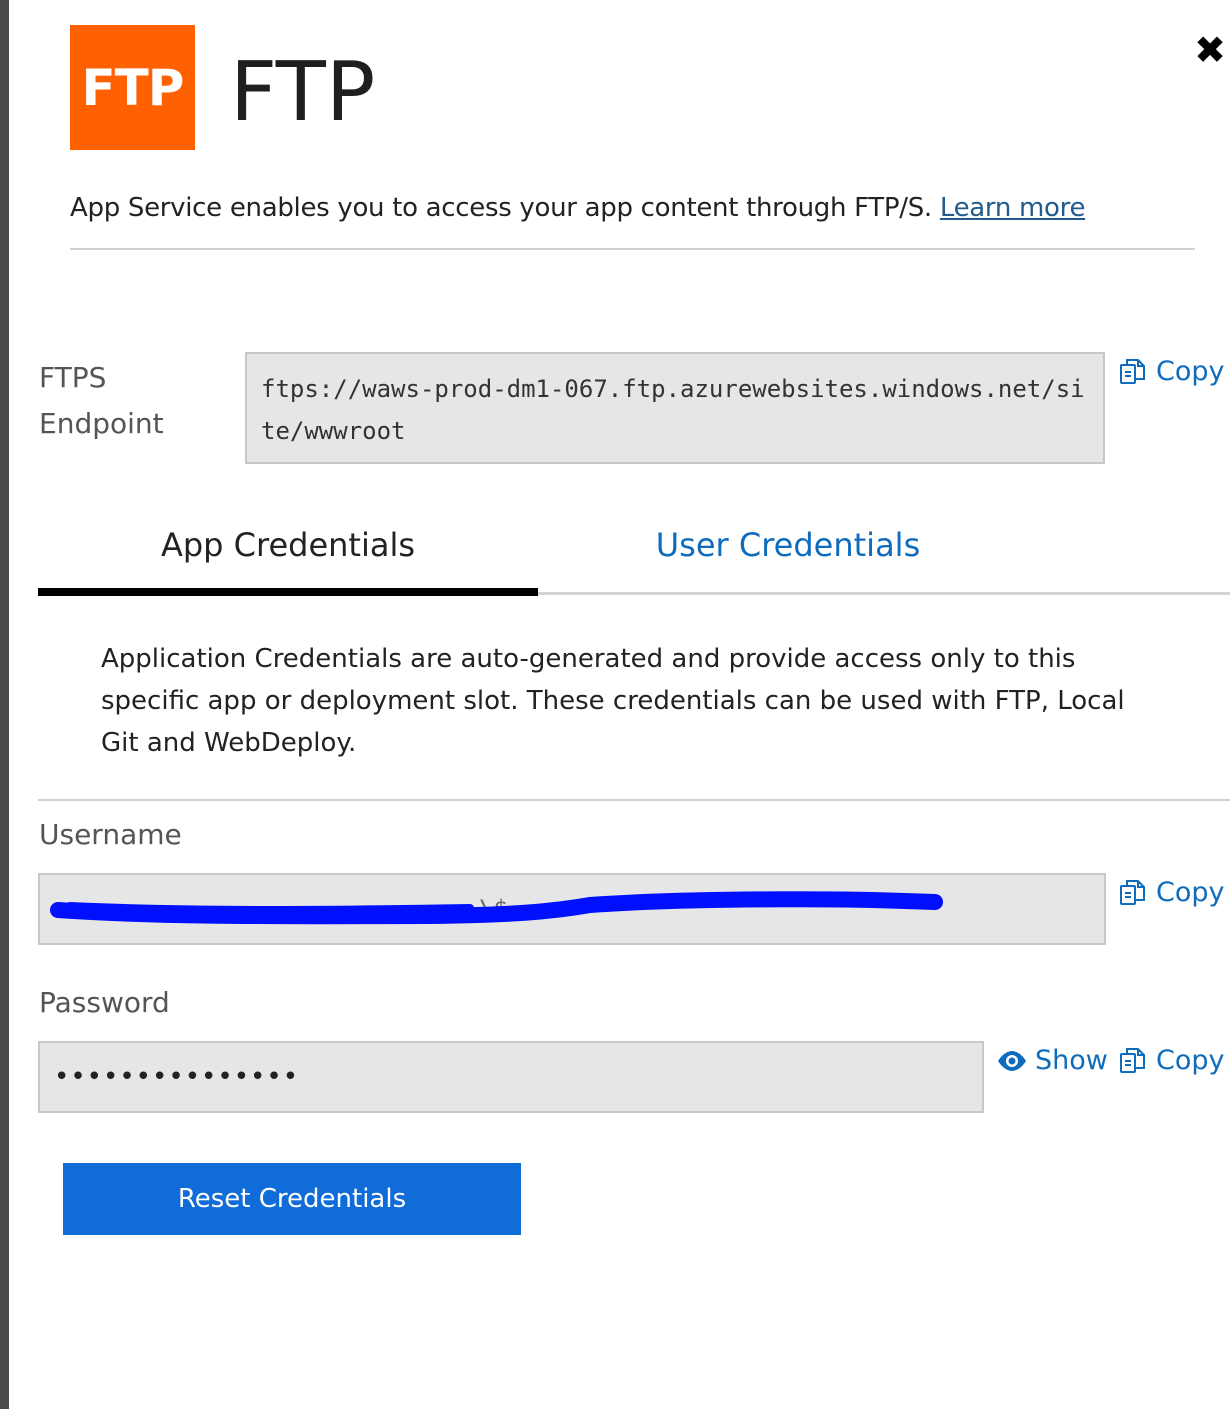  Describe the element at coordinates (1210, 50) in the screenshot. I see `close-icon: ✖` at that location.